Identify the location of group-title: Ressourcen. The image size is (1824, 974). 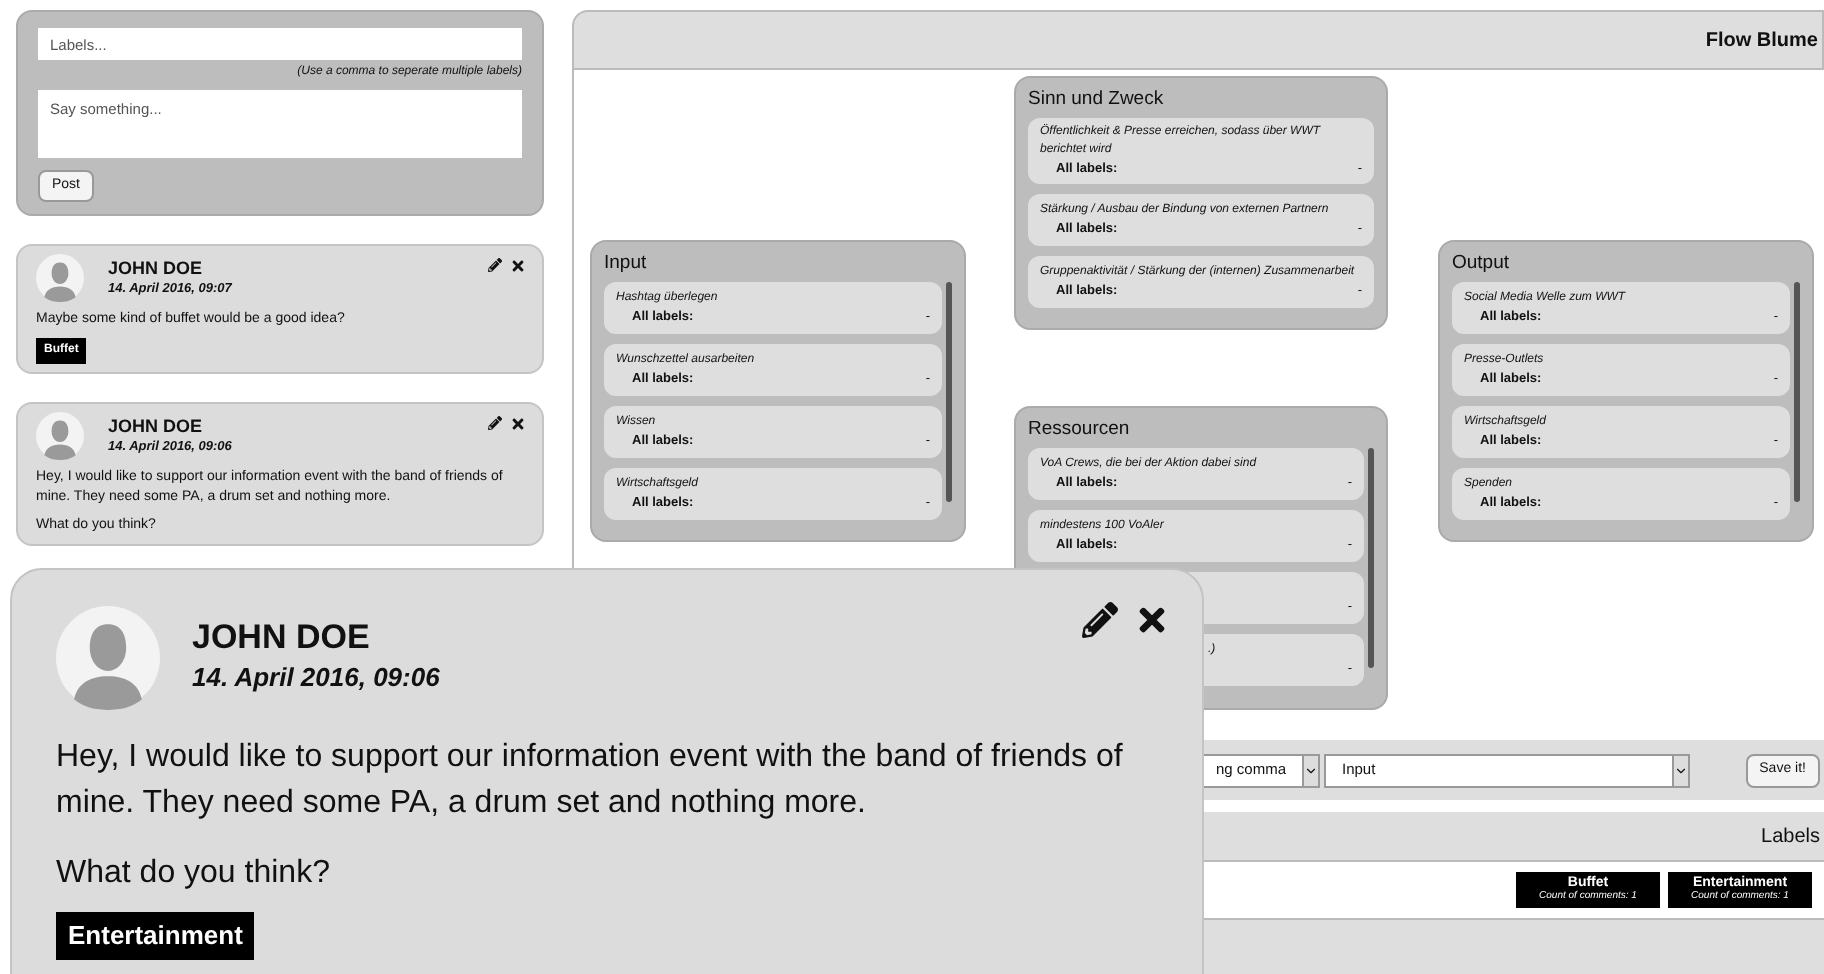
(1080, 430).